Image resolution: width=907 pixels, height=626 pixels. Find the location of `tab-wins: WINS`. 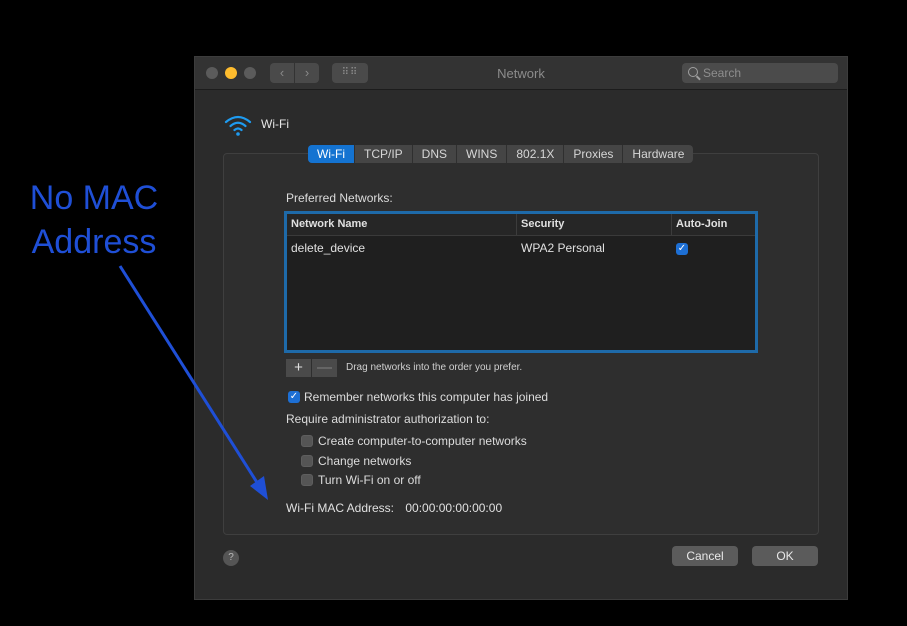

tab-wins: WINS is located at coordinates (481, 154).